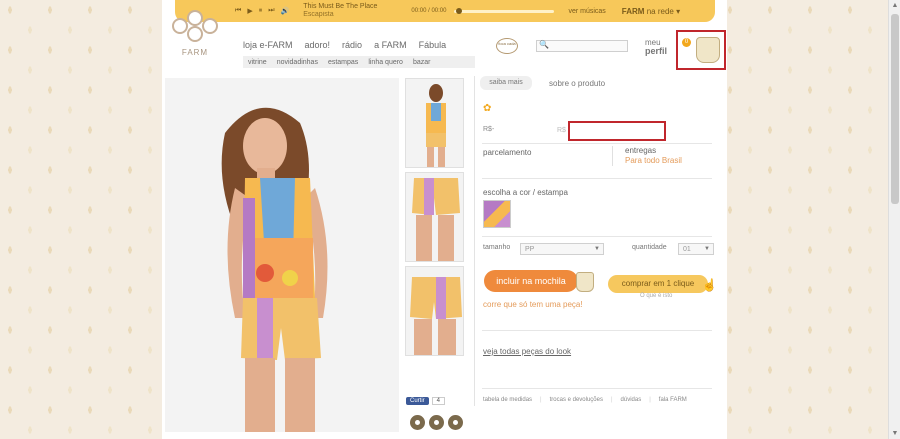 This screenshot has width=900, height=439. I want to click on subnav-item-linha-quero: linha quero, so click(385, 62).